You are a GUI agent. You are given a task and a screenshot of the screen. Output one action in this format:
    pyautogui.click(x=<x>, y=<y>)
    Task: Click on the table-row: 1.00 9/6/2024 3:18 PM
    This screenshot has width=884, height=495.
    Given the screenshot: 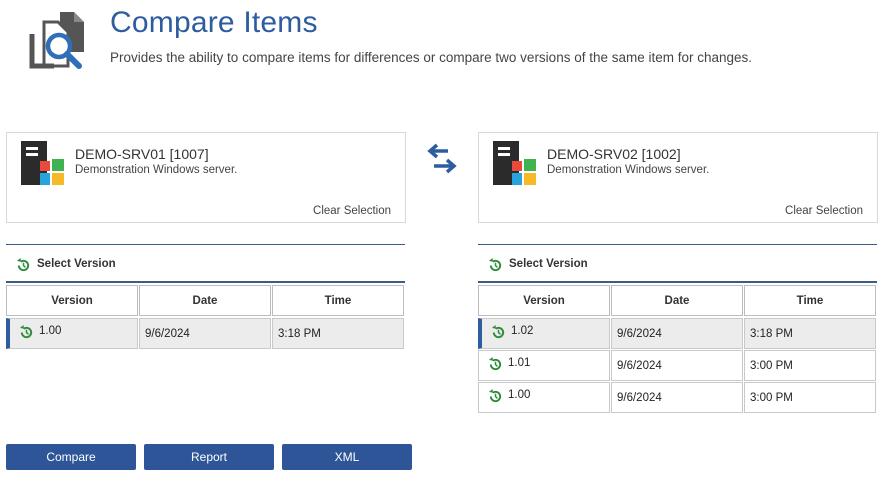 What is the action you would take?
    pyautogui.click(x=205, y=333)
    